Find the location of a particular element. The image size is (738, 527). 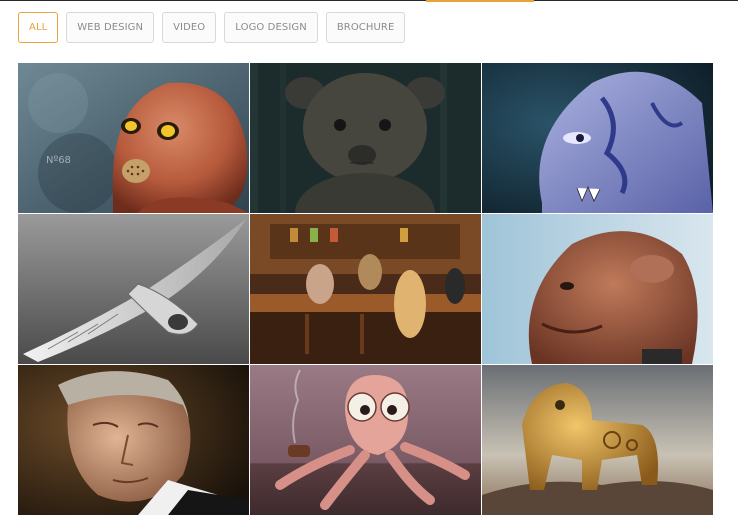

cartoon-bar-scene-image is located at coordinates (365, 289).